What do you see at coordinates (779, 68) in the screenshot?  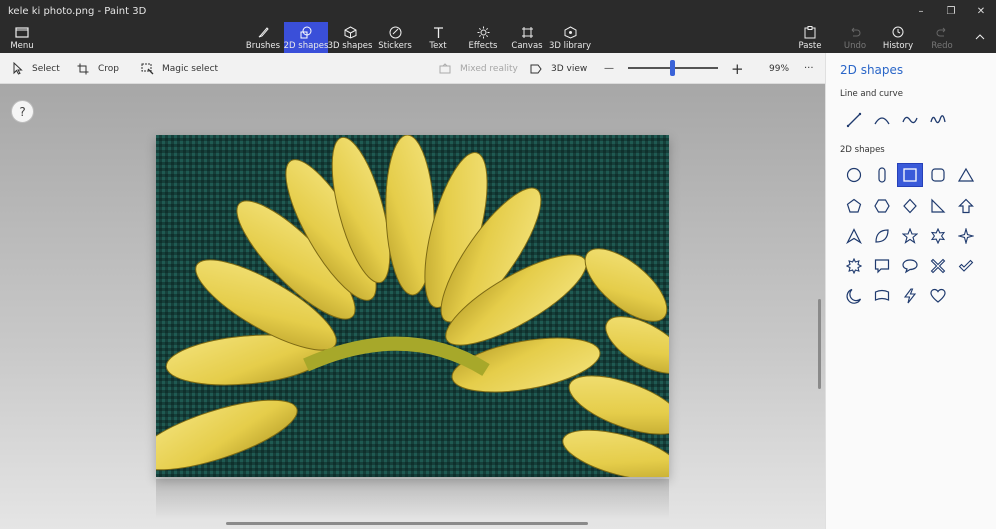 I see `zoom-level: 99%` at bounding box center [779, 68].